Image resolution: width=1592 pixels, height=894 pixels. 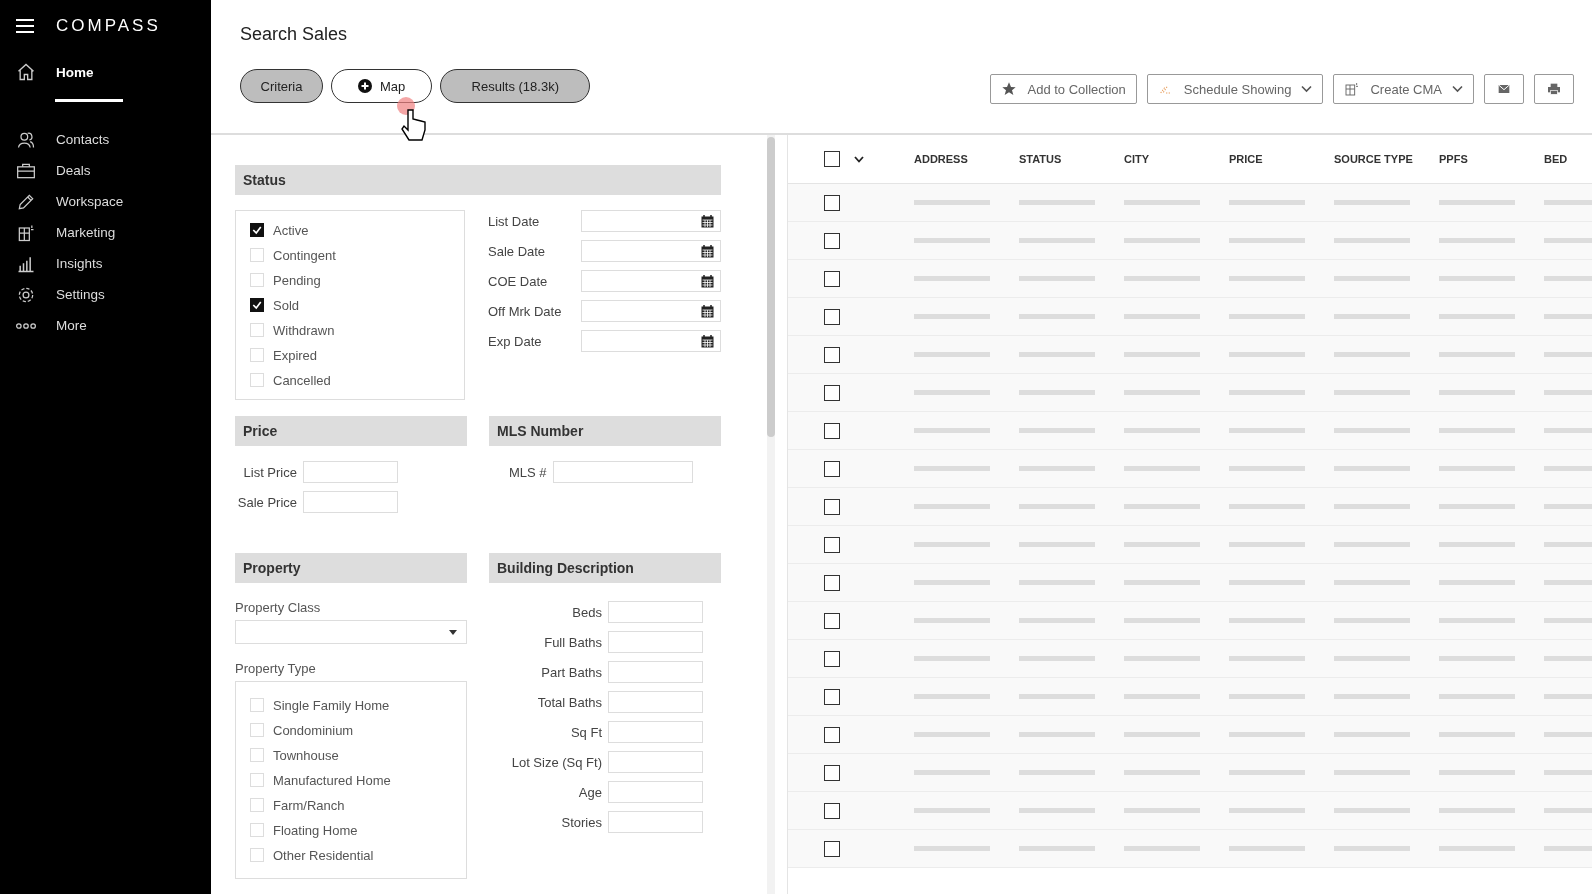 I want to click on field-label: Sale Price, so click(x=266, y=502).